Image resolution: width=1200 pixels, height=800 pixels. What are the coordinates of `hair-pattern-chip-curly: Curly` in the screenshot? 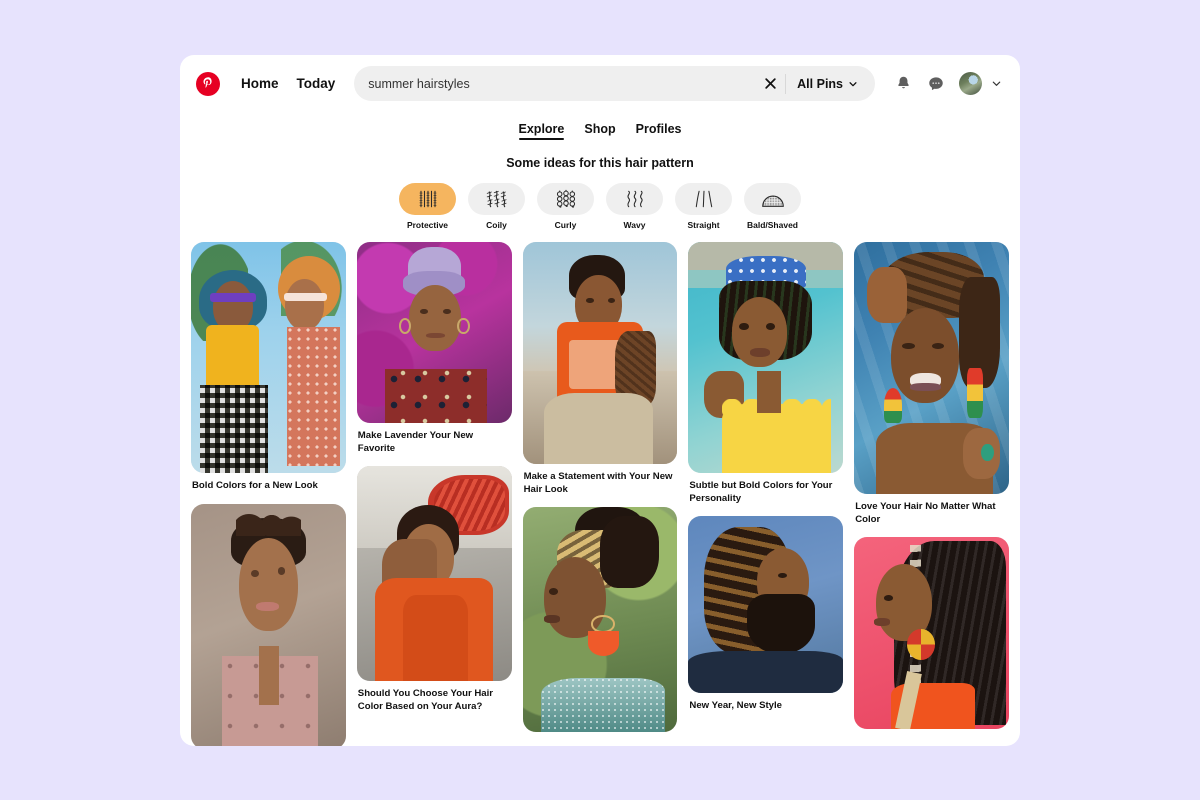 It's located at (565, 206).